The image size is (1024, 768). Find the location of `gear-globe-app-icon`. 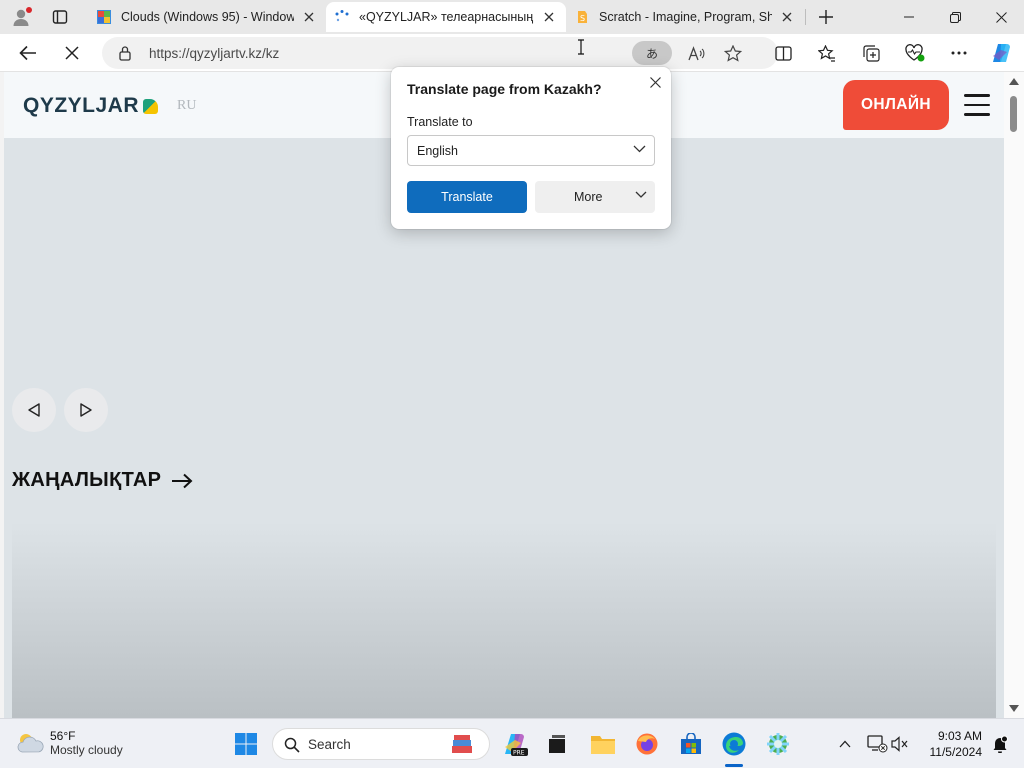

gear-globe-app-icon is located at coordinates (778, 744).